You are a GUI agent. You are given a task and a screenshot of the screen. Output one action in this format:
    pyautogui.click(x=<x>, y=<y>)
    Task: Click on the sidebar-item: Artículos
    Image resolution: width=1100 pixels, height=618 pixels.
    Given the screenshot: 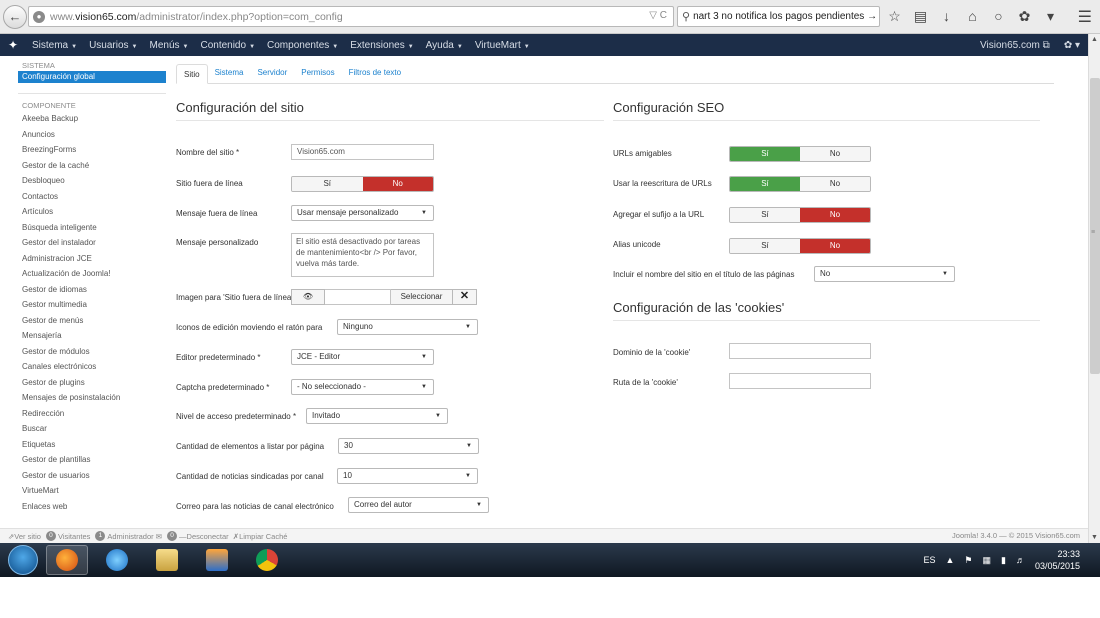 What is the action you would take?
    pyautogui.click(x=92, y=212)
    